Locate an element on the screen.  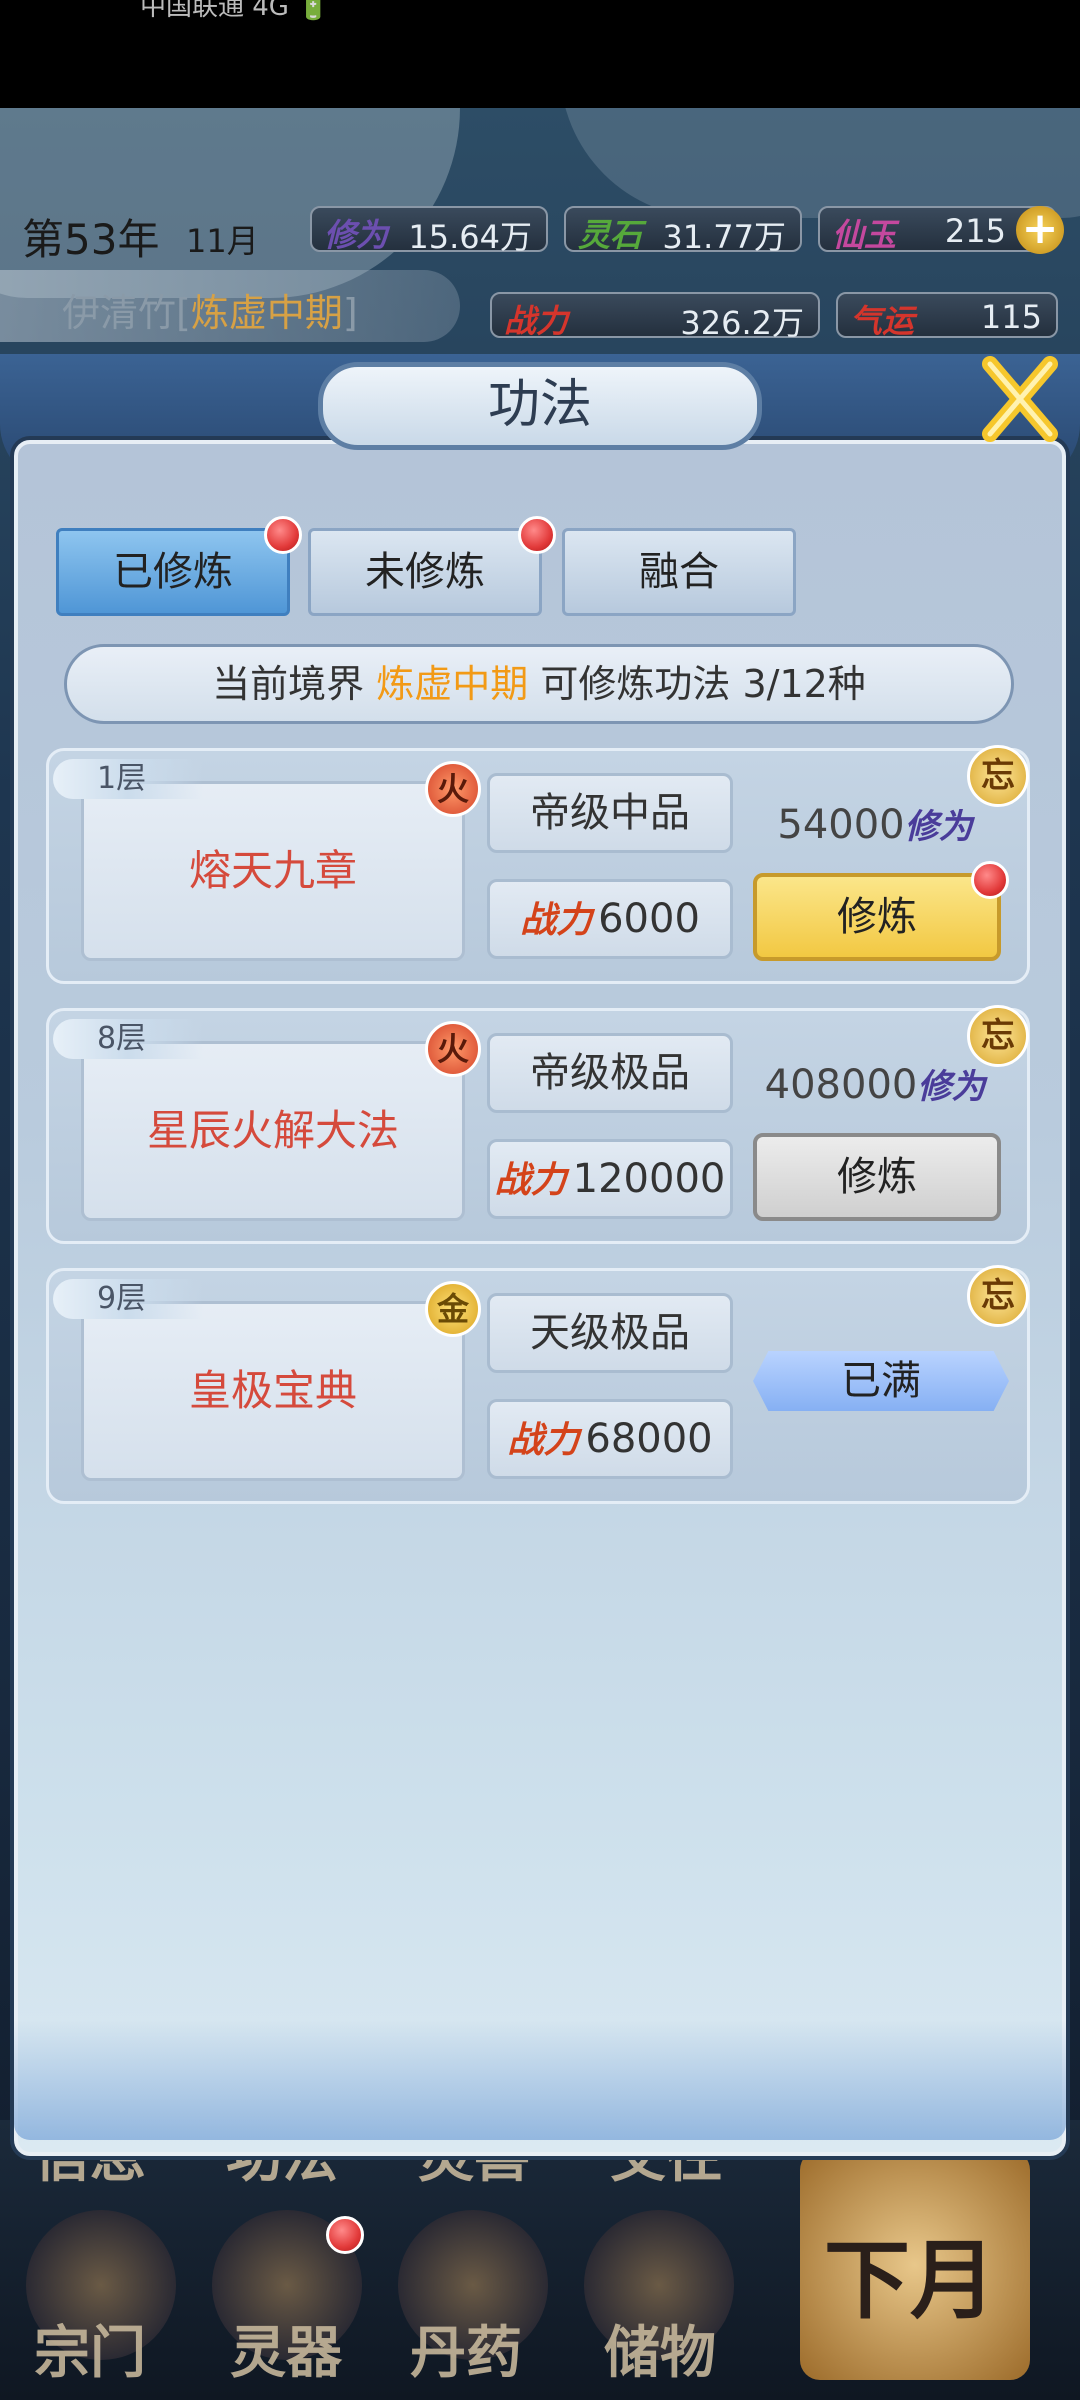
technique-name: 熔天九章 is located at coordinates (273, 871).